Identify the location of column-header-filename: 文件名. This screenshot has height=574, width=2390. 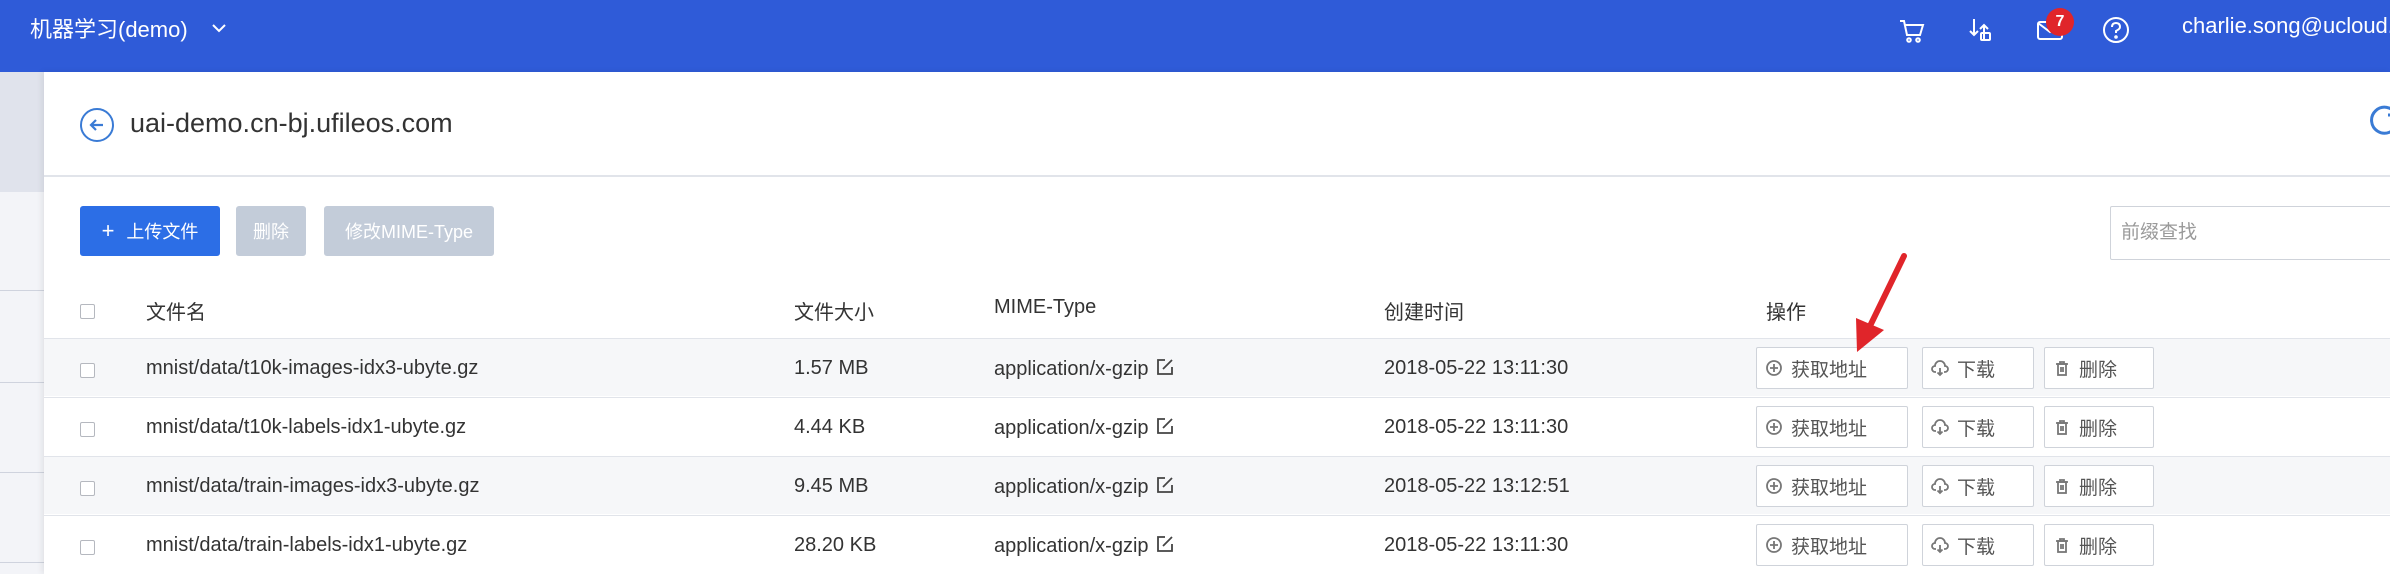
(176, 310).